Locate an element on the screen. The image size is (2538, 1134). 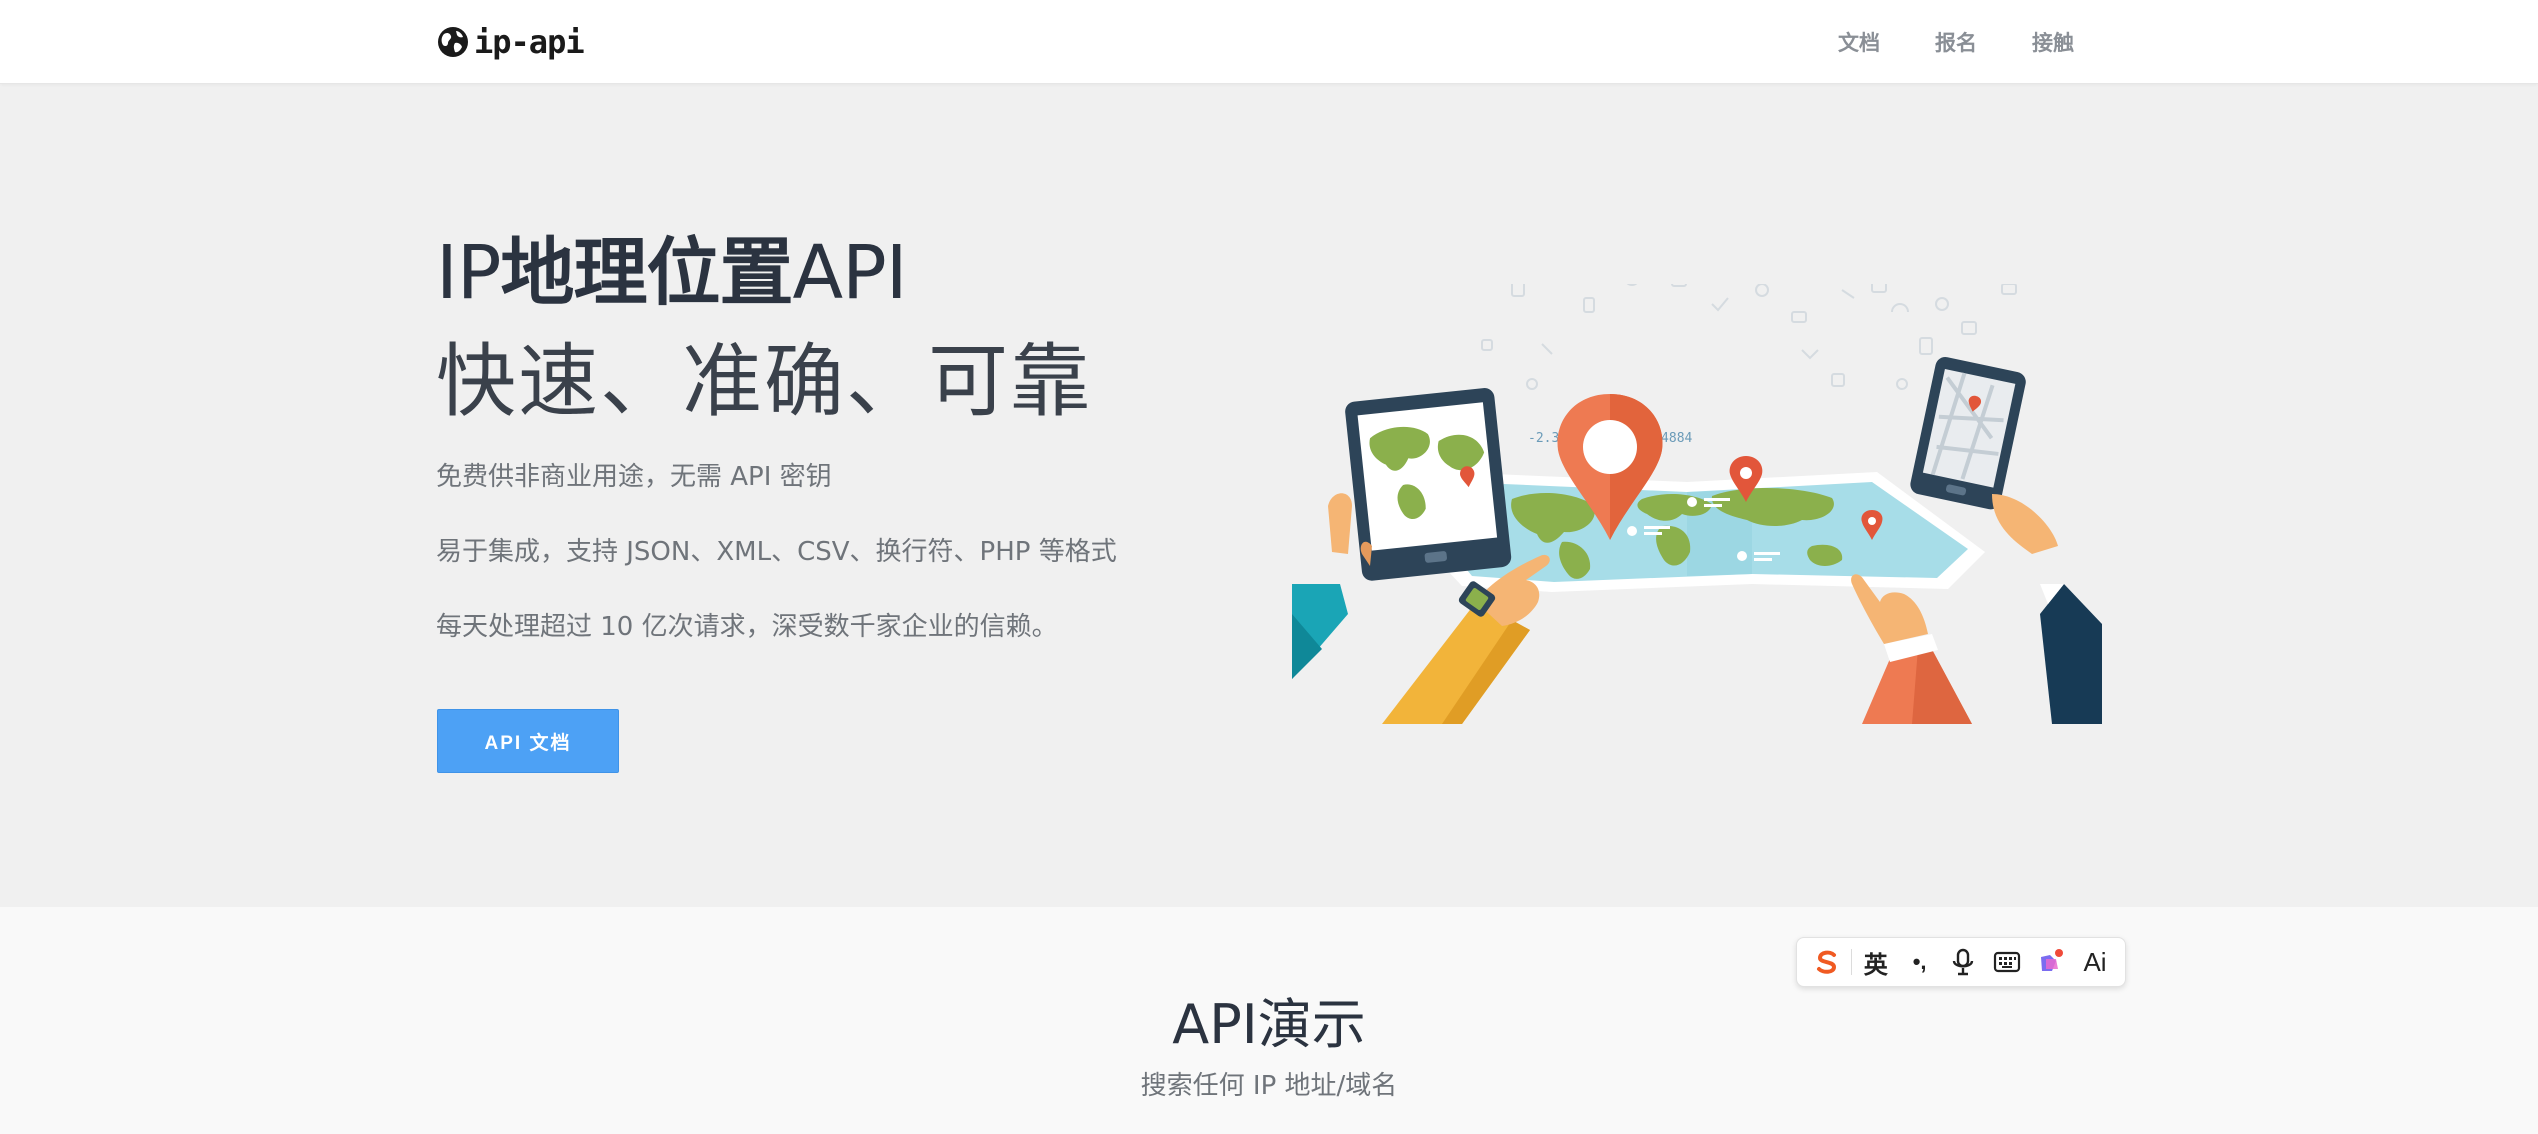
demo-title: API演示 is located at coordinates (1269, 1024).